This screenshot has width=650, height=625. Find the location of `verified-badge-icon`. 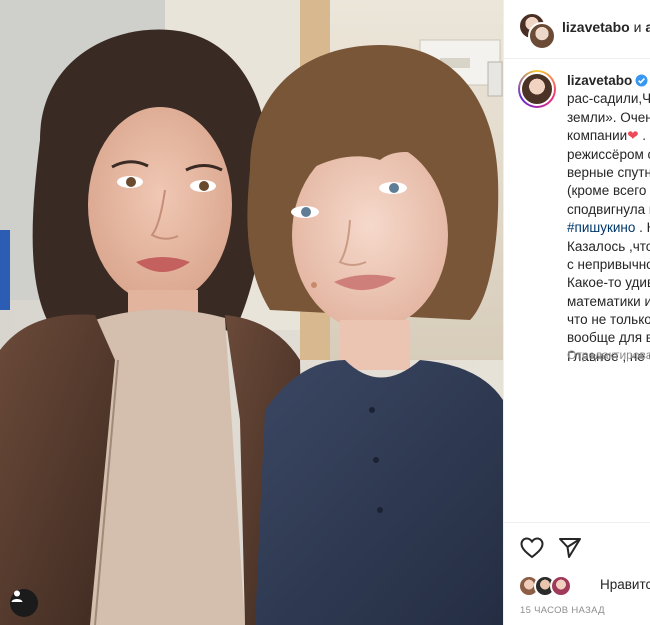

verified-badge-icon is located at coordinates (641, 80).